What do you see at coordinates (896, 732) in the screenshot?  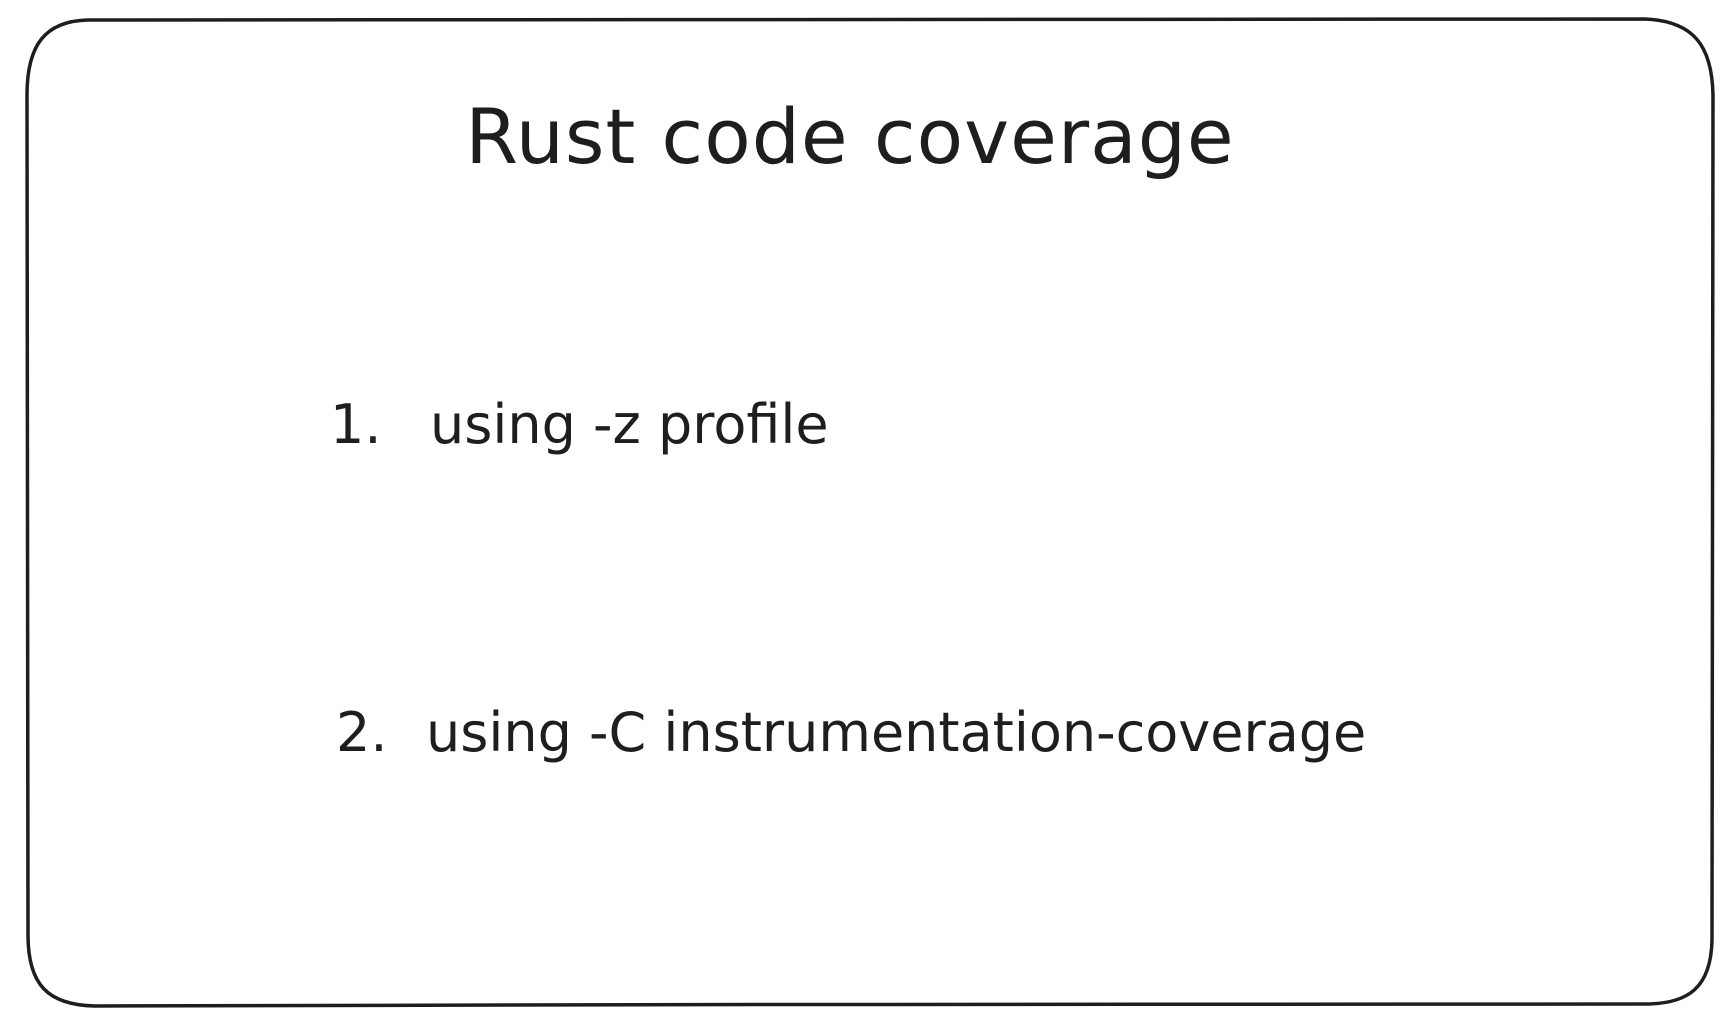 I see `list-item-text: using -C instrumentation-coverage` at bounding box center [896, 732].